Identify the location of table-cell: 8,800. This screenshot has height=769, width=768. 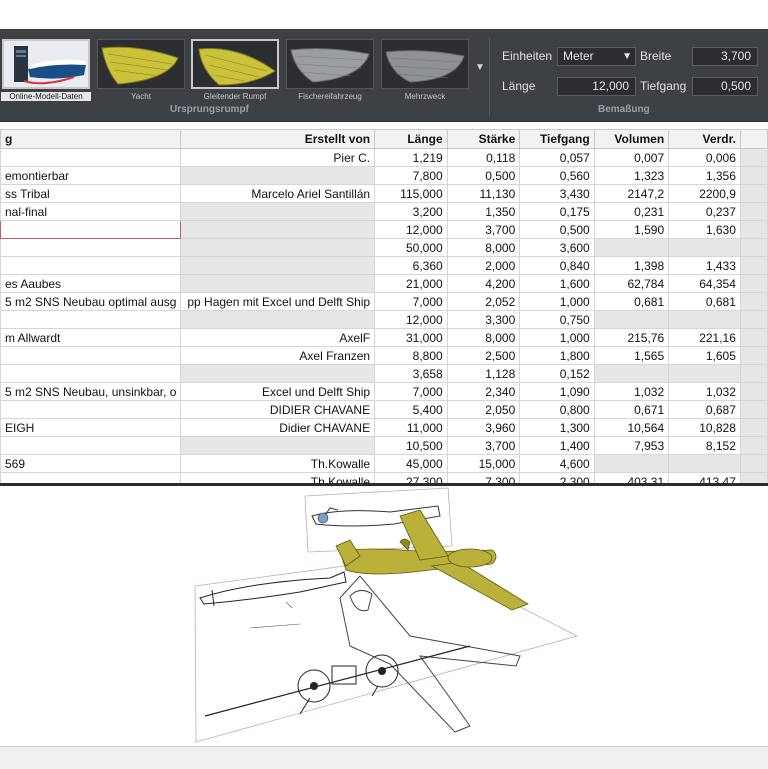
(411, 355).